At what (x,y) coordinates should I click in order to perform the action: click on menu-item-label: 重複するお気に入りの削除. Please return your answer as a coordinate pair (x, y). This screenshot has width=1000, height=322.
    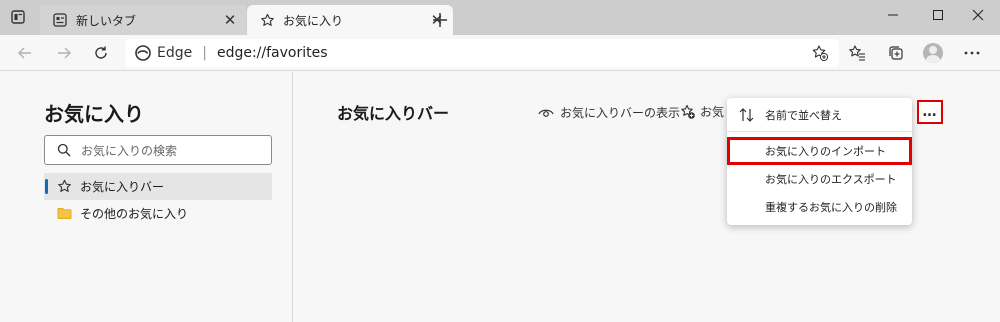
    Looking at the image, I should click on (831, 207).